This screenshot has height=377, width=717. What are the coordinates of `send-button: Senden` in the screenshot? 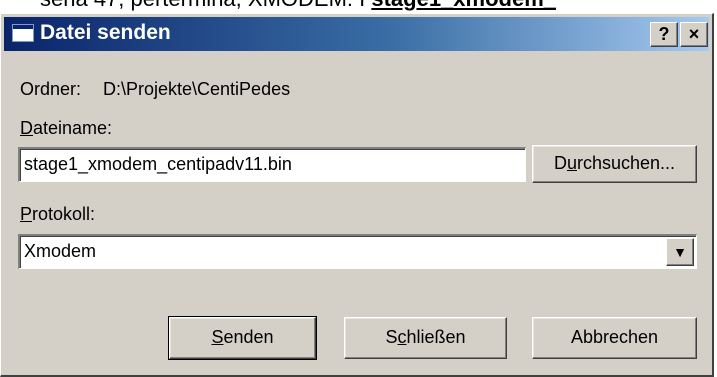 It's located at (242, 338).